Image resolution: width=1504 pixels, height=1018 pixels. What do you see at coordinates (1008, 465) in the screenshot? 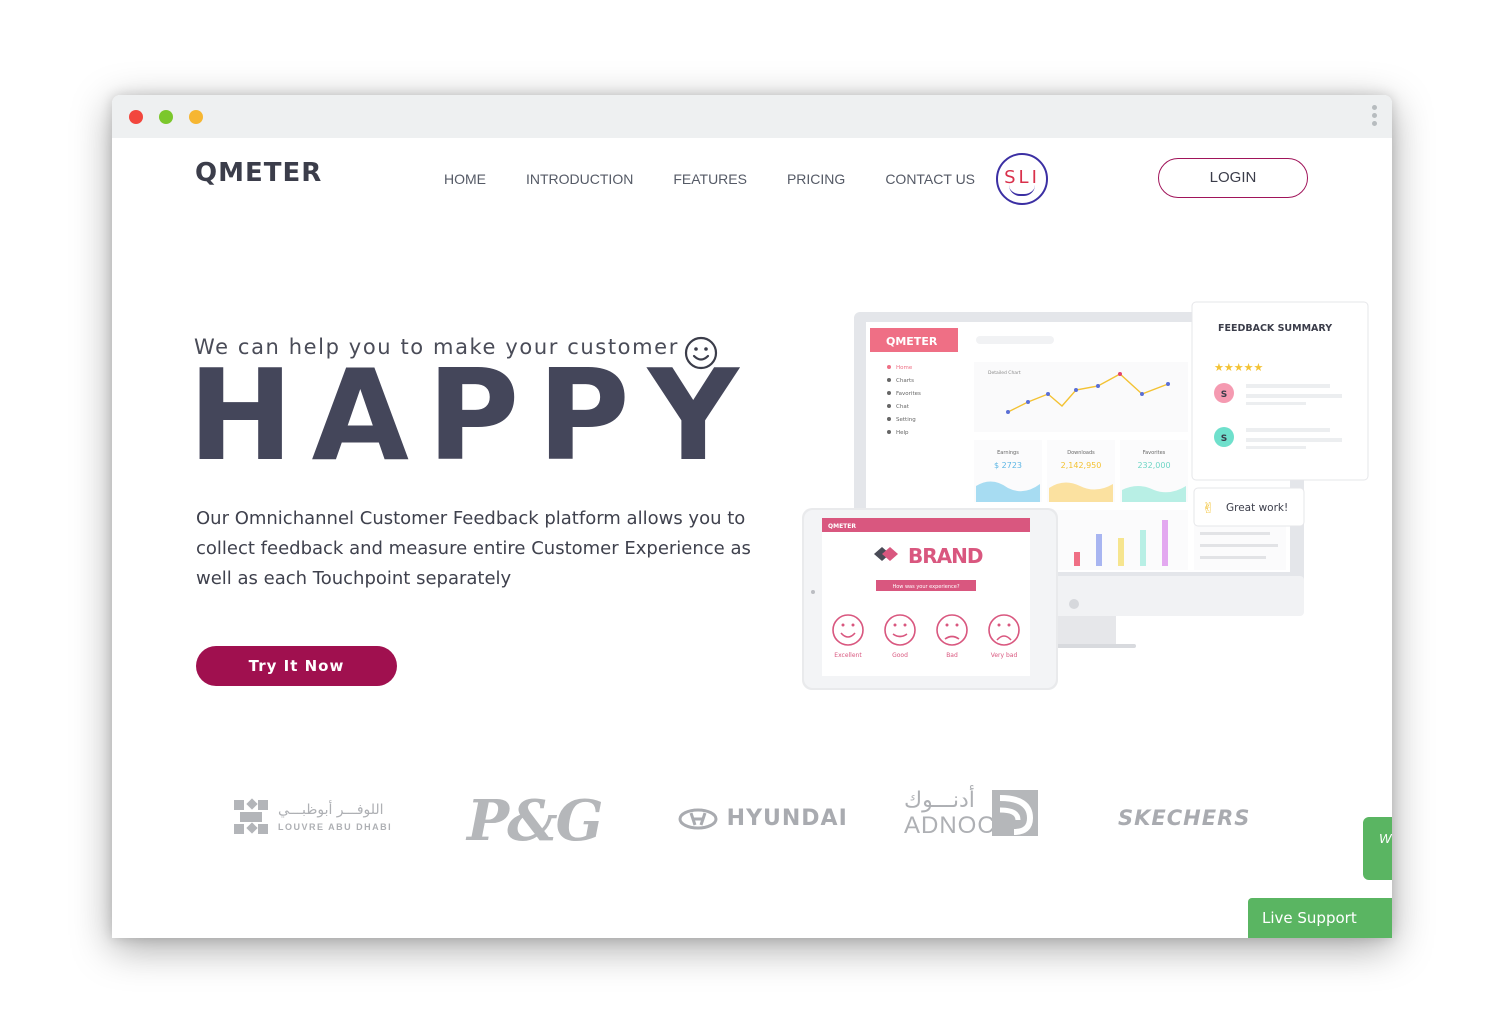
I see `stat-earnings-value: $ 2723` at bounding box center [1008, 465].